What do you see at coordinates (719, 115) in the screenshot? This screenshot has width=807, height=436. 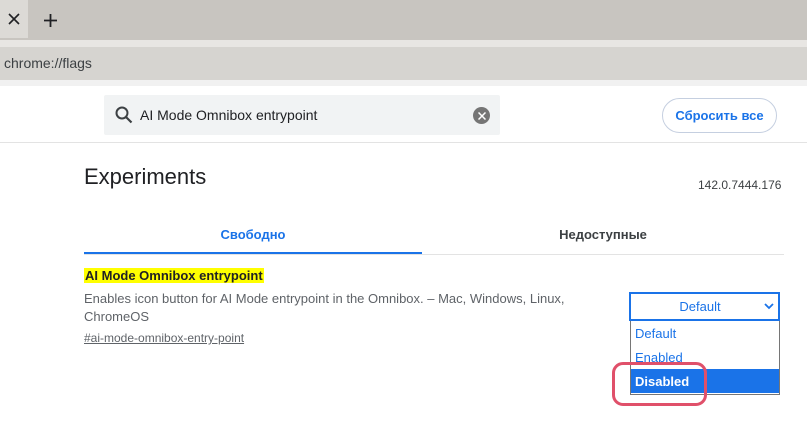 I see `reset-all-button: Сбросить все` at bounding box center [719, 115].